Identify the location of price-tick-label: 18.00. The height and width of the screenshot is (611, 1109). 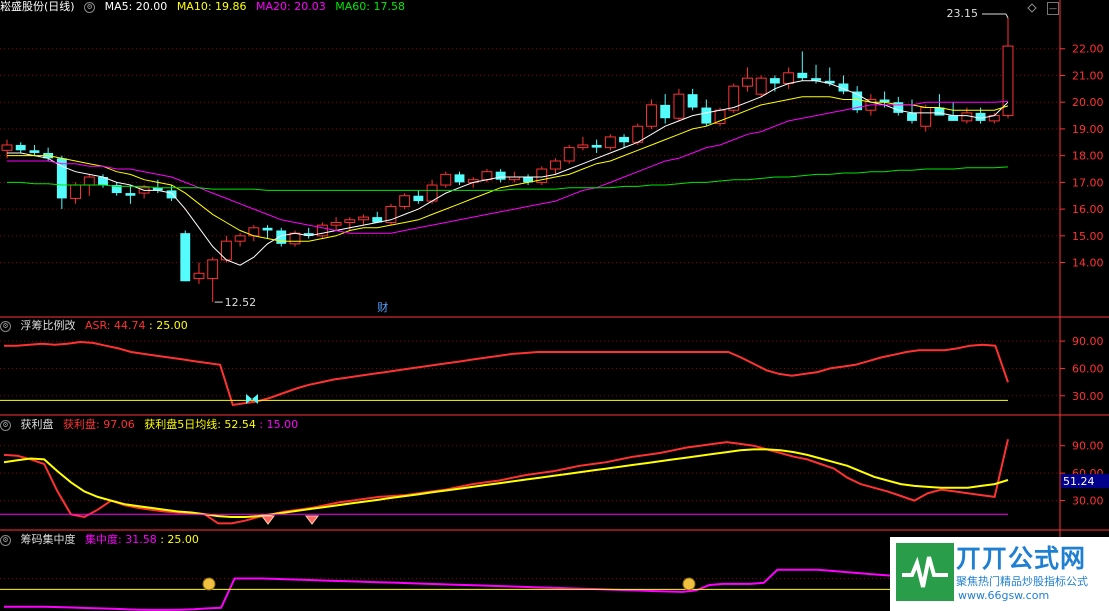
(1088, 156).